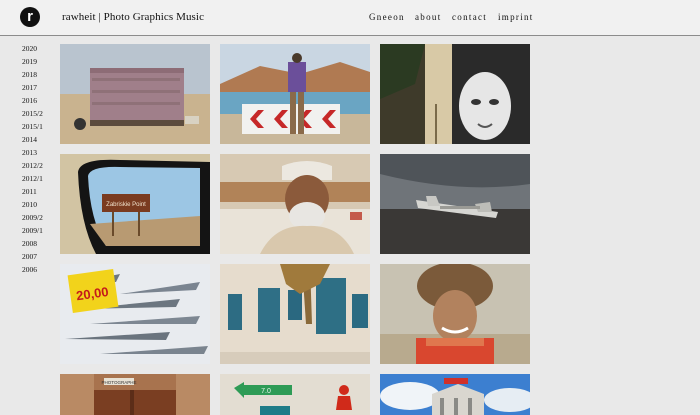 The height and width of the screenshot is (415, 700). I want to click on photo-mirror-sign: Zabriskie Point, so click(135, 204).